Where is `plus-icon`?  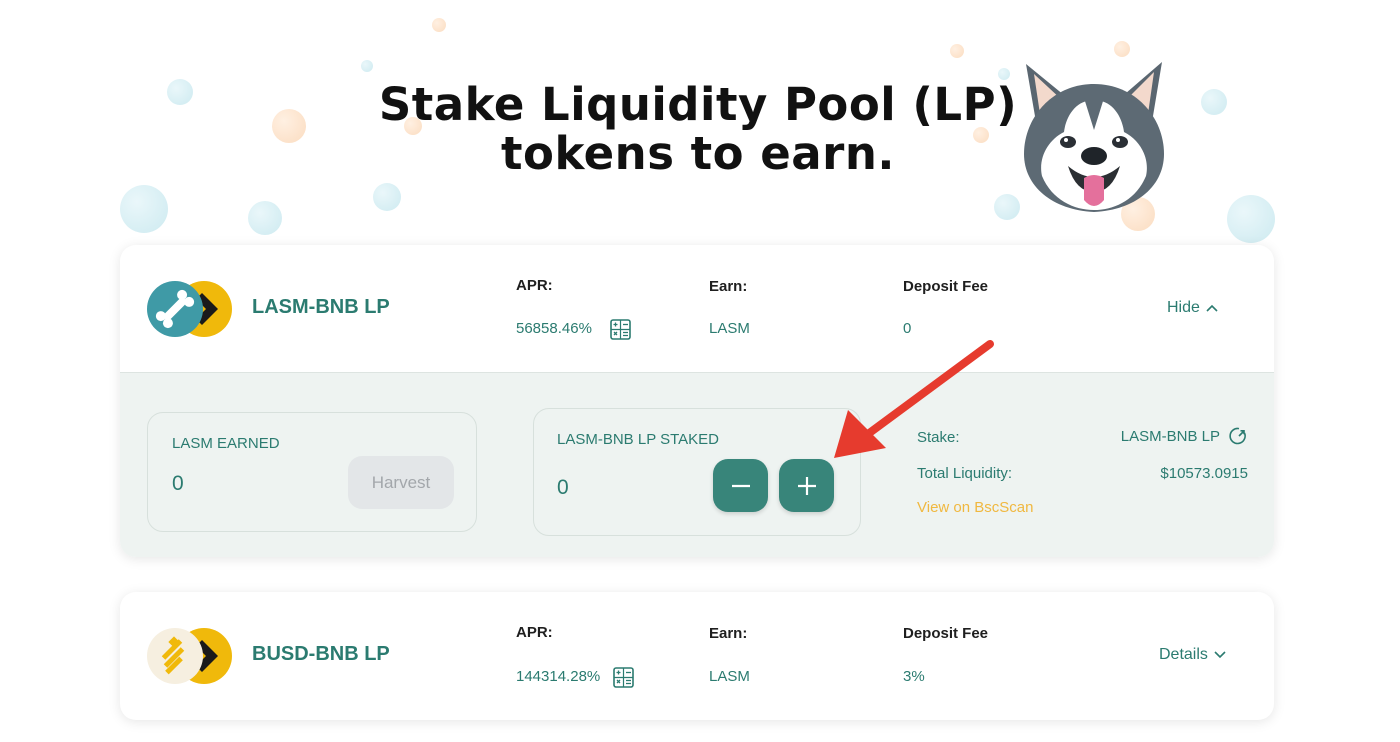 plus-icon is located at coordinates (806, 485).